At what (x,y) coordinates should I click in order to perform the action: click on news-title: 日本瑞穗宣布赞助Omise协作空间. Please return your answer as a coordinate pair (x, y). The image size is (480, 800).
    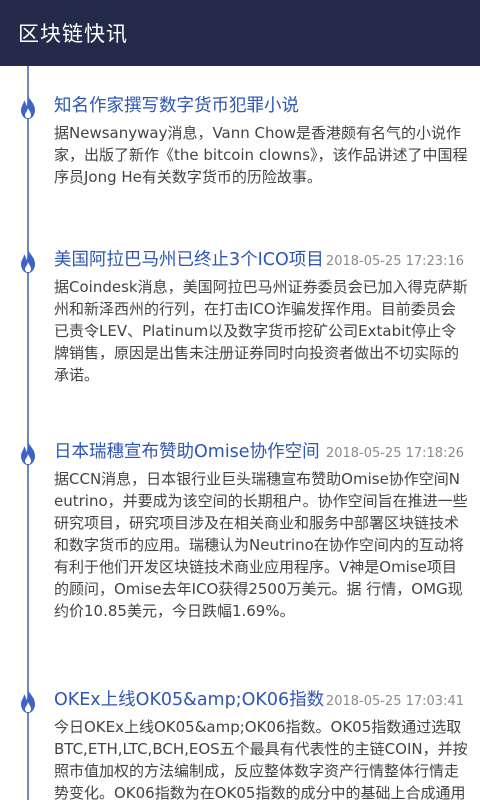
    Looking at the image, I should click on (261, 452).